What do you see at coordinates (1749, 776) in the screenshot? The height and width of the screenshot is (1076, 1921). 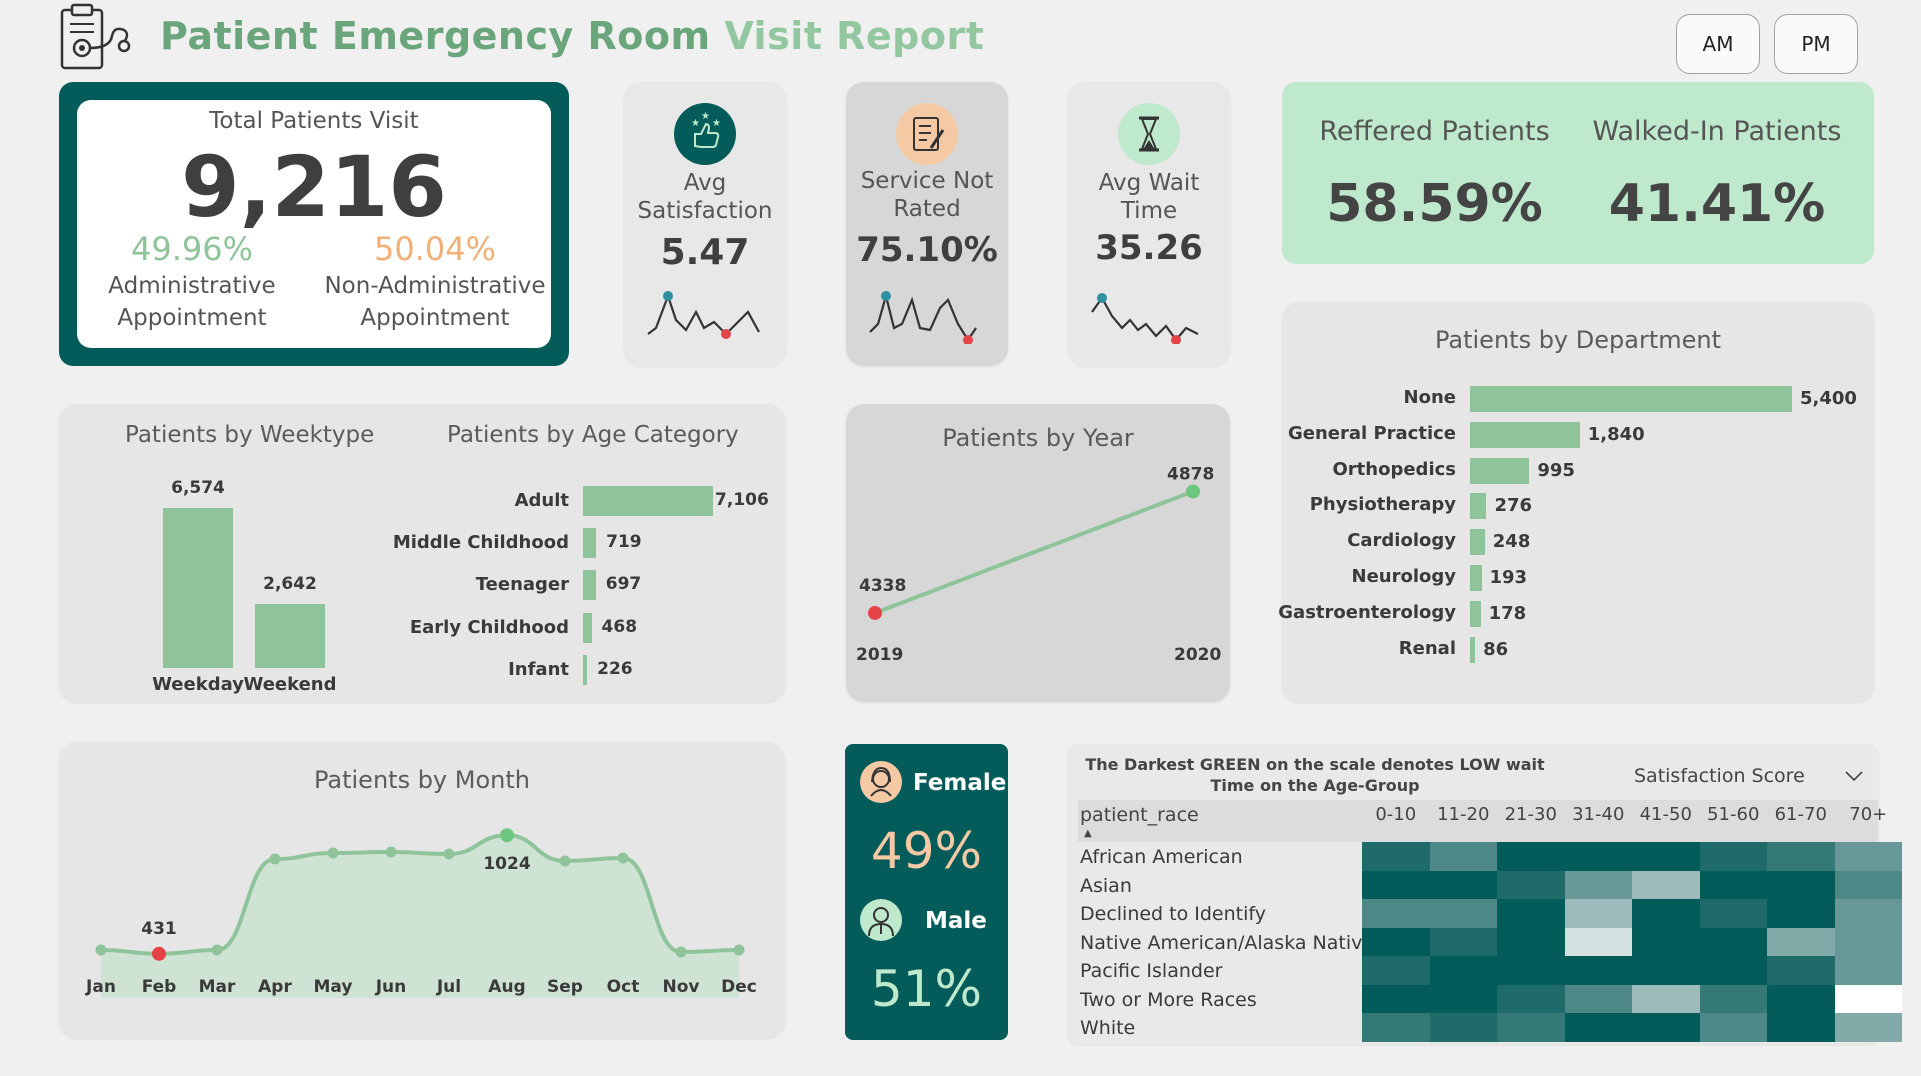 I see `metric-dropdown: Satisfaction Score` at bounding box center [1749, 776].